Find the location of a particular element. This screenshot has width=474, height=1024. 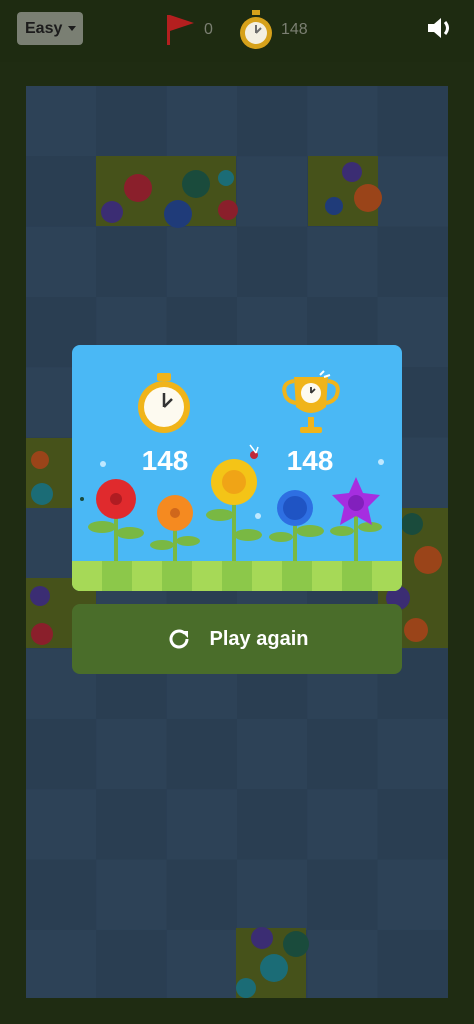

red-flower-icon is located at coordinates (116, 499).